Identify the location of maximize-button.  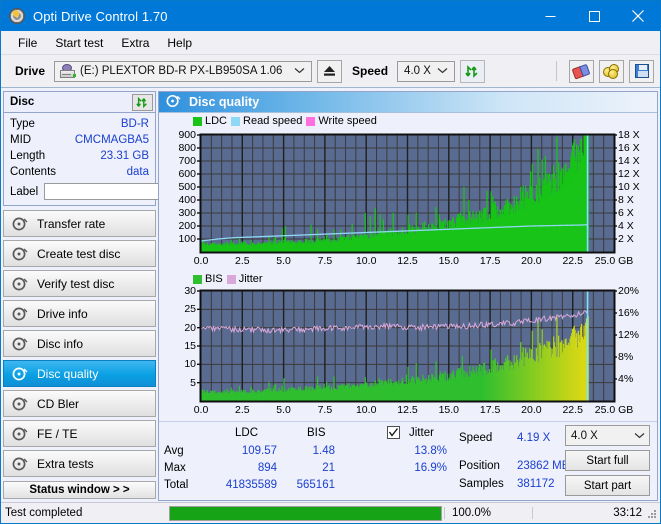
(594, 16).